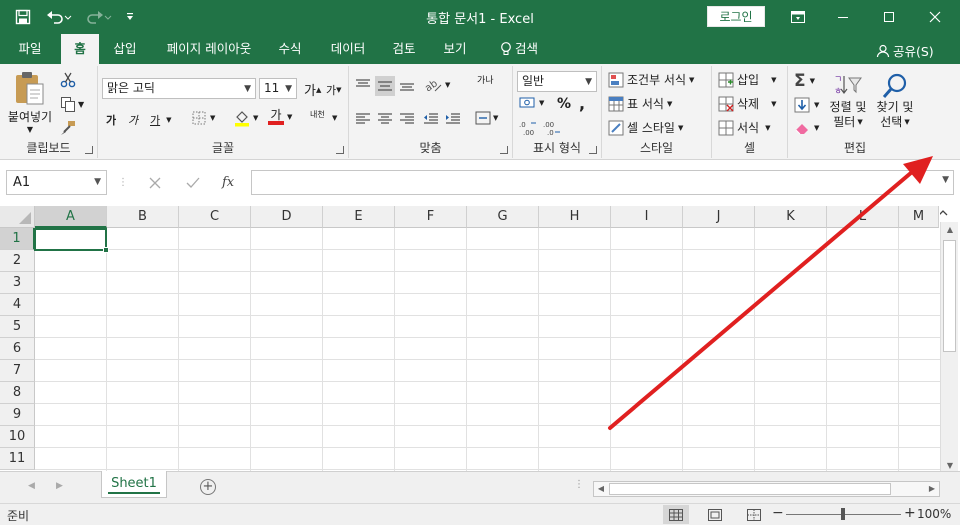 Image resolution: width=960 pixels, height=525 pixels. I want to click on align-top-button, so click(363, 85).